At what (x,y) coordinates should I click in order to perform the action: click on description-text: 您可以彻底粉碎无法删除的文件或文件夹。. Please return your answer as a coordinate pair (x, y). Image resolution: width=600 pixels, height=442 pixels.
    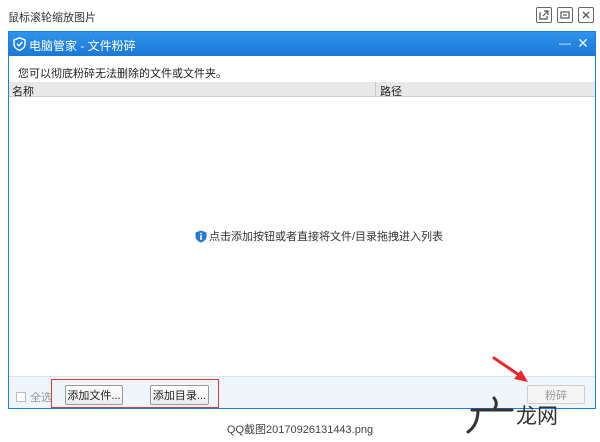
    Looking at the image, I should click on (122, 74).